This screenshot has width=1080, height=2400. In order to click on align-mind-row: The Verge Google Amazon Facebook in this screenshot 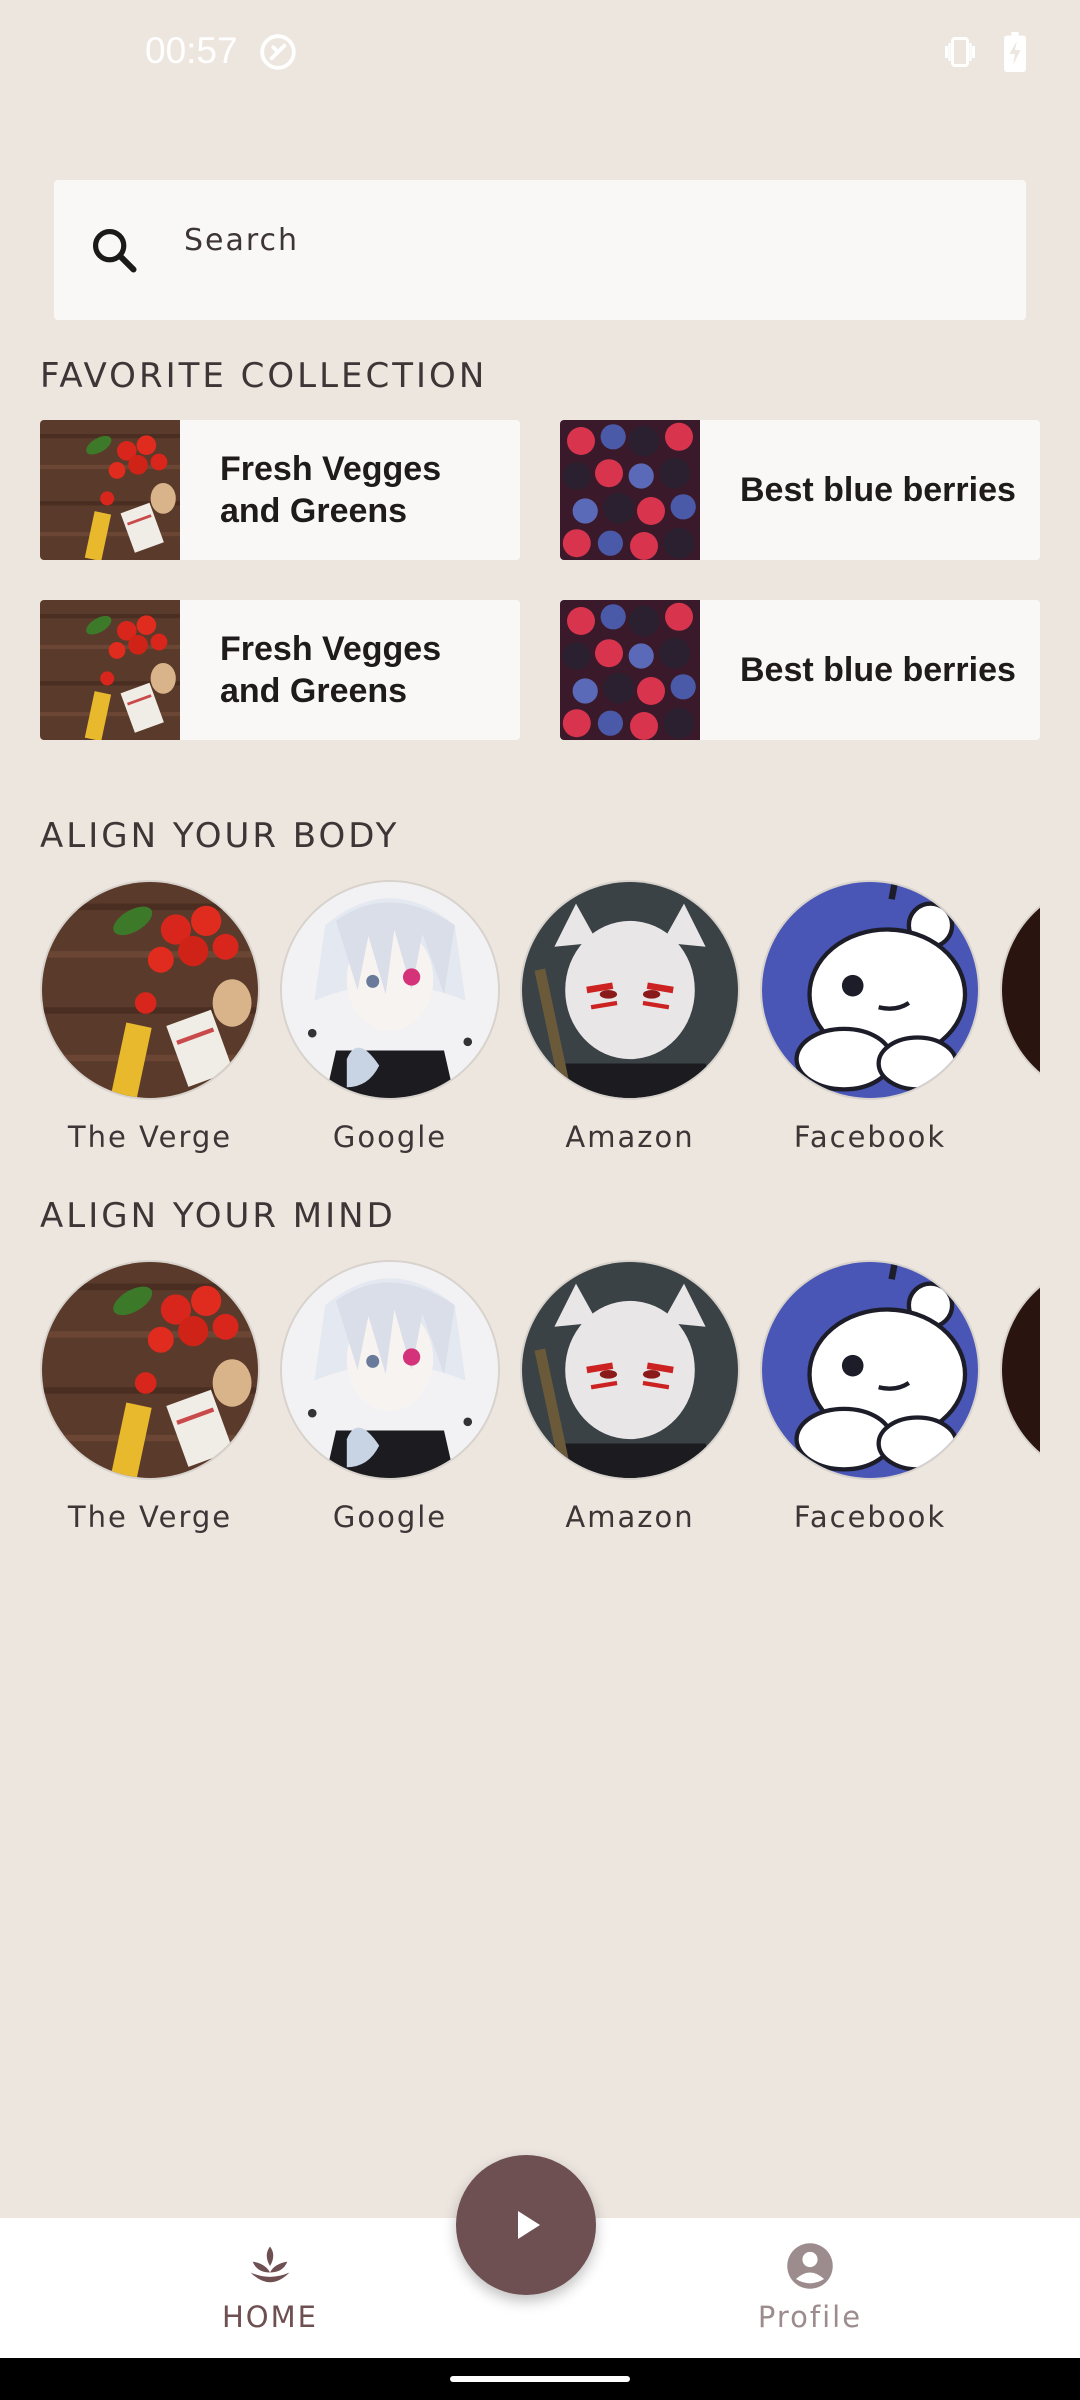, I will do `click(520, 1400)`.